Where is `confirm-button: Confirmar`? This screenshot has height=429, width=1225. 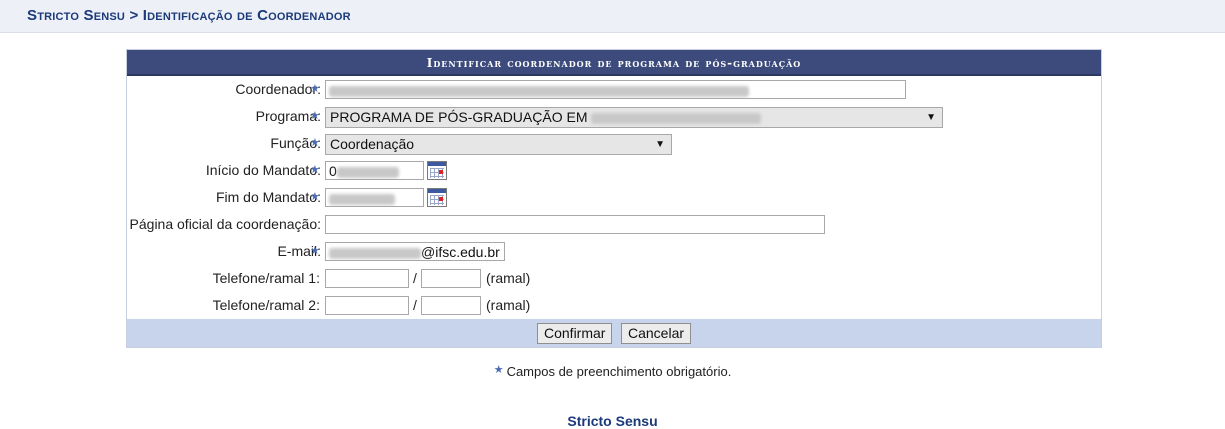
confirm-button: Confirmar is located at coordinates (575, 333).